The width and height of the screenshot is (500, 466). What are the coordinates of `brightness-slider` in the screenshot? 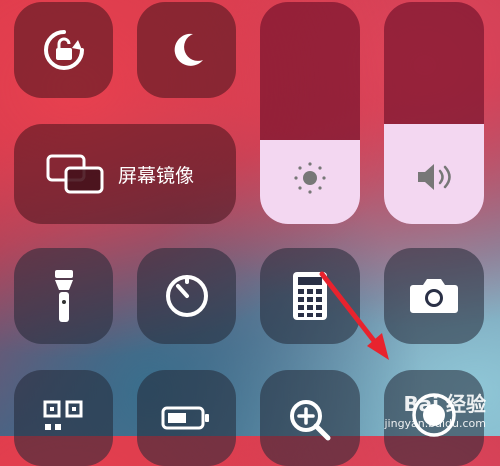 It's located at (310, 113).